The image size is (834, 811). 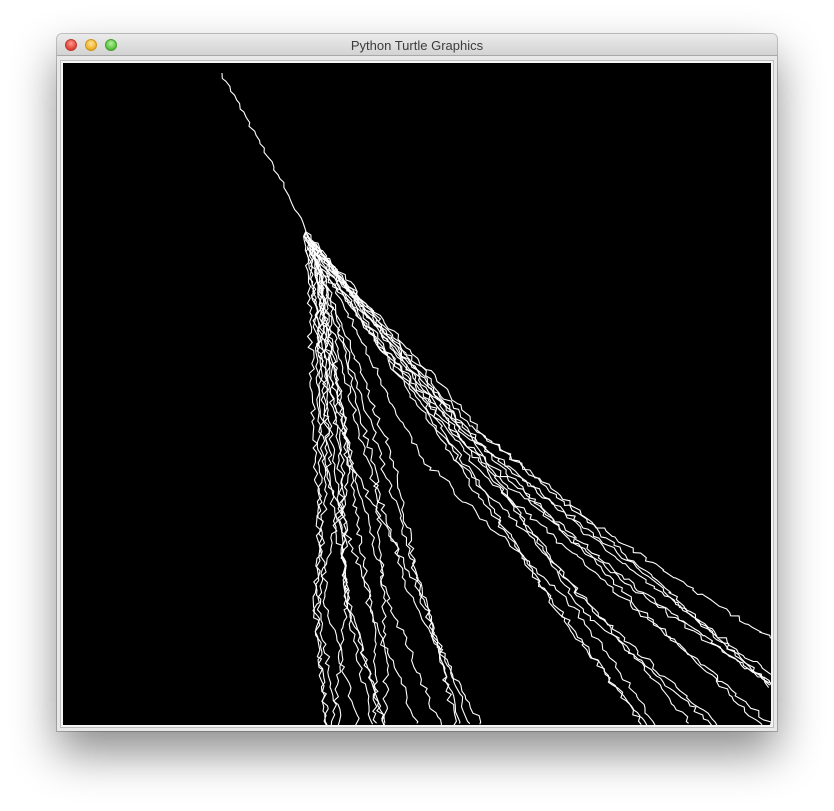 I want to click on window-title: Python Turtle Graphics, so click(x=417, y=45).